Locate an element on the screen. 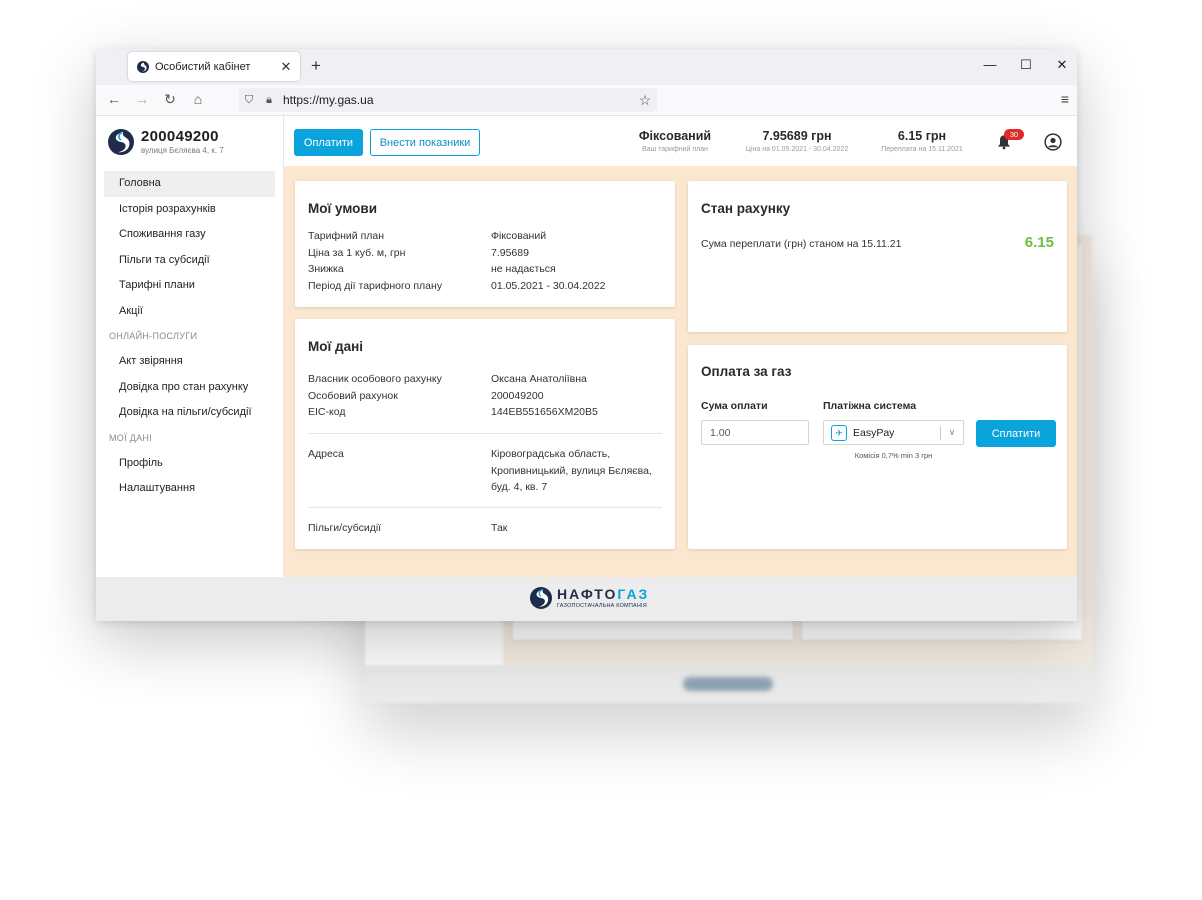  payment-system-label: Платіжна система is located at coordinates (870, 406).